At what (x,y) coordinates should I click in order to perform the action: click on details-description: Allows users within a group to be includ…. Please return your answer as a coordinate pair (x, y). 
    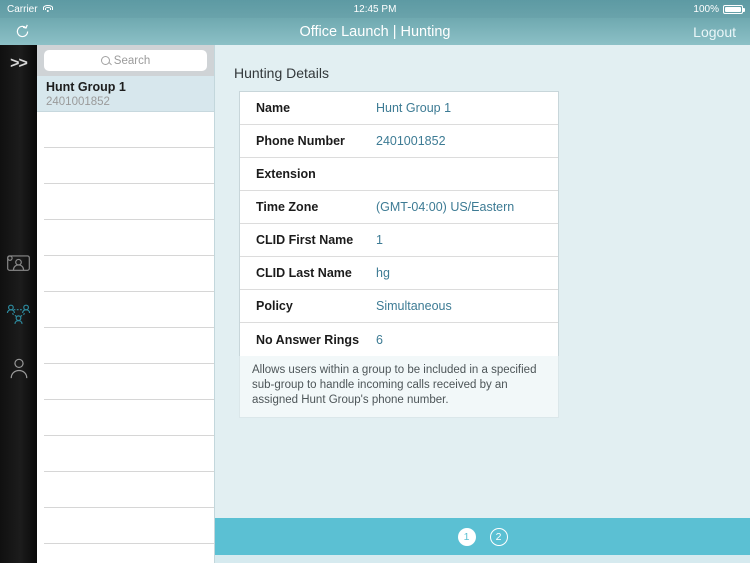
    Looking at the image, I should click on (399, 387).